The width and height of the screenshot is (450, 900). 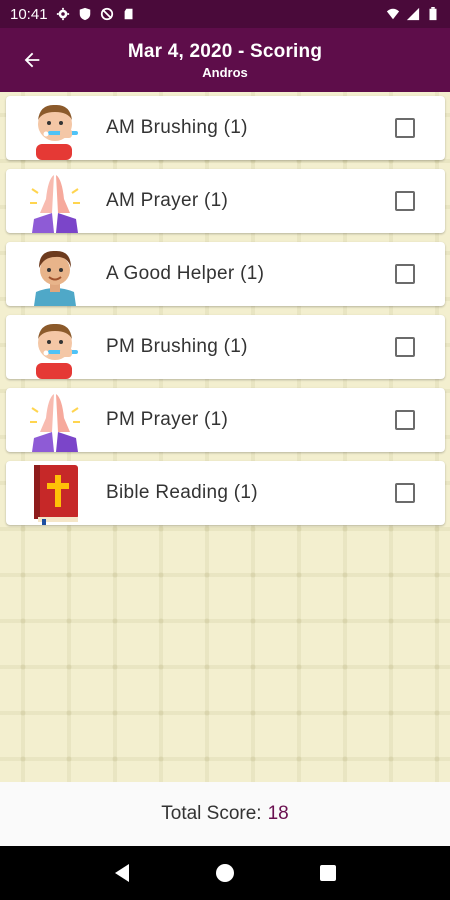 I want to click on total-score-value: 18, so click(x=278, y=813).